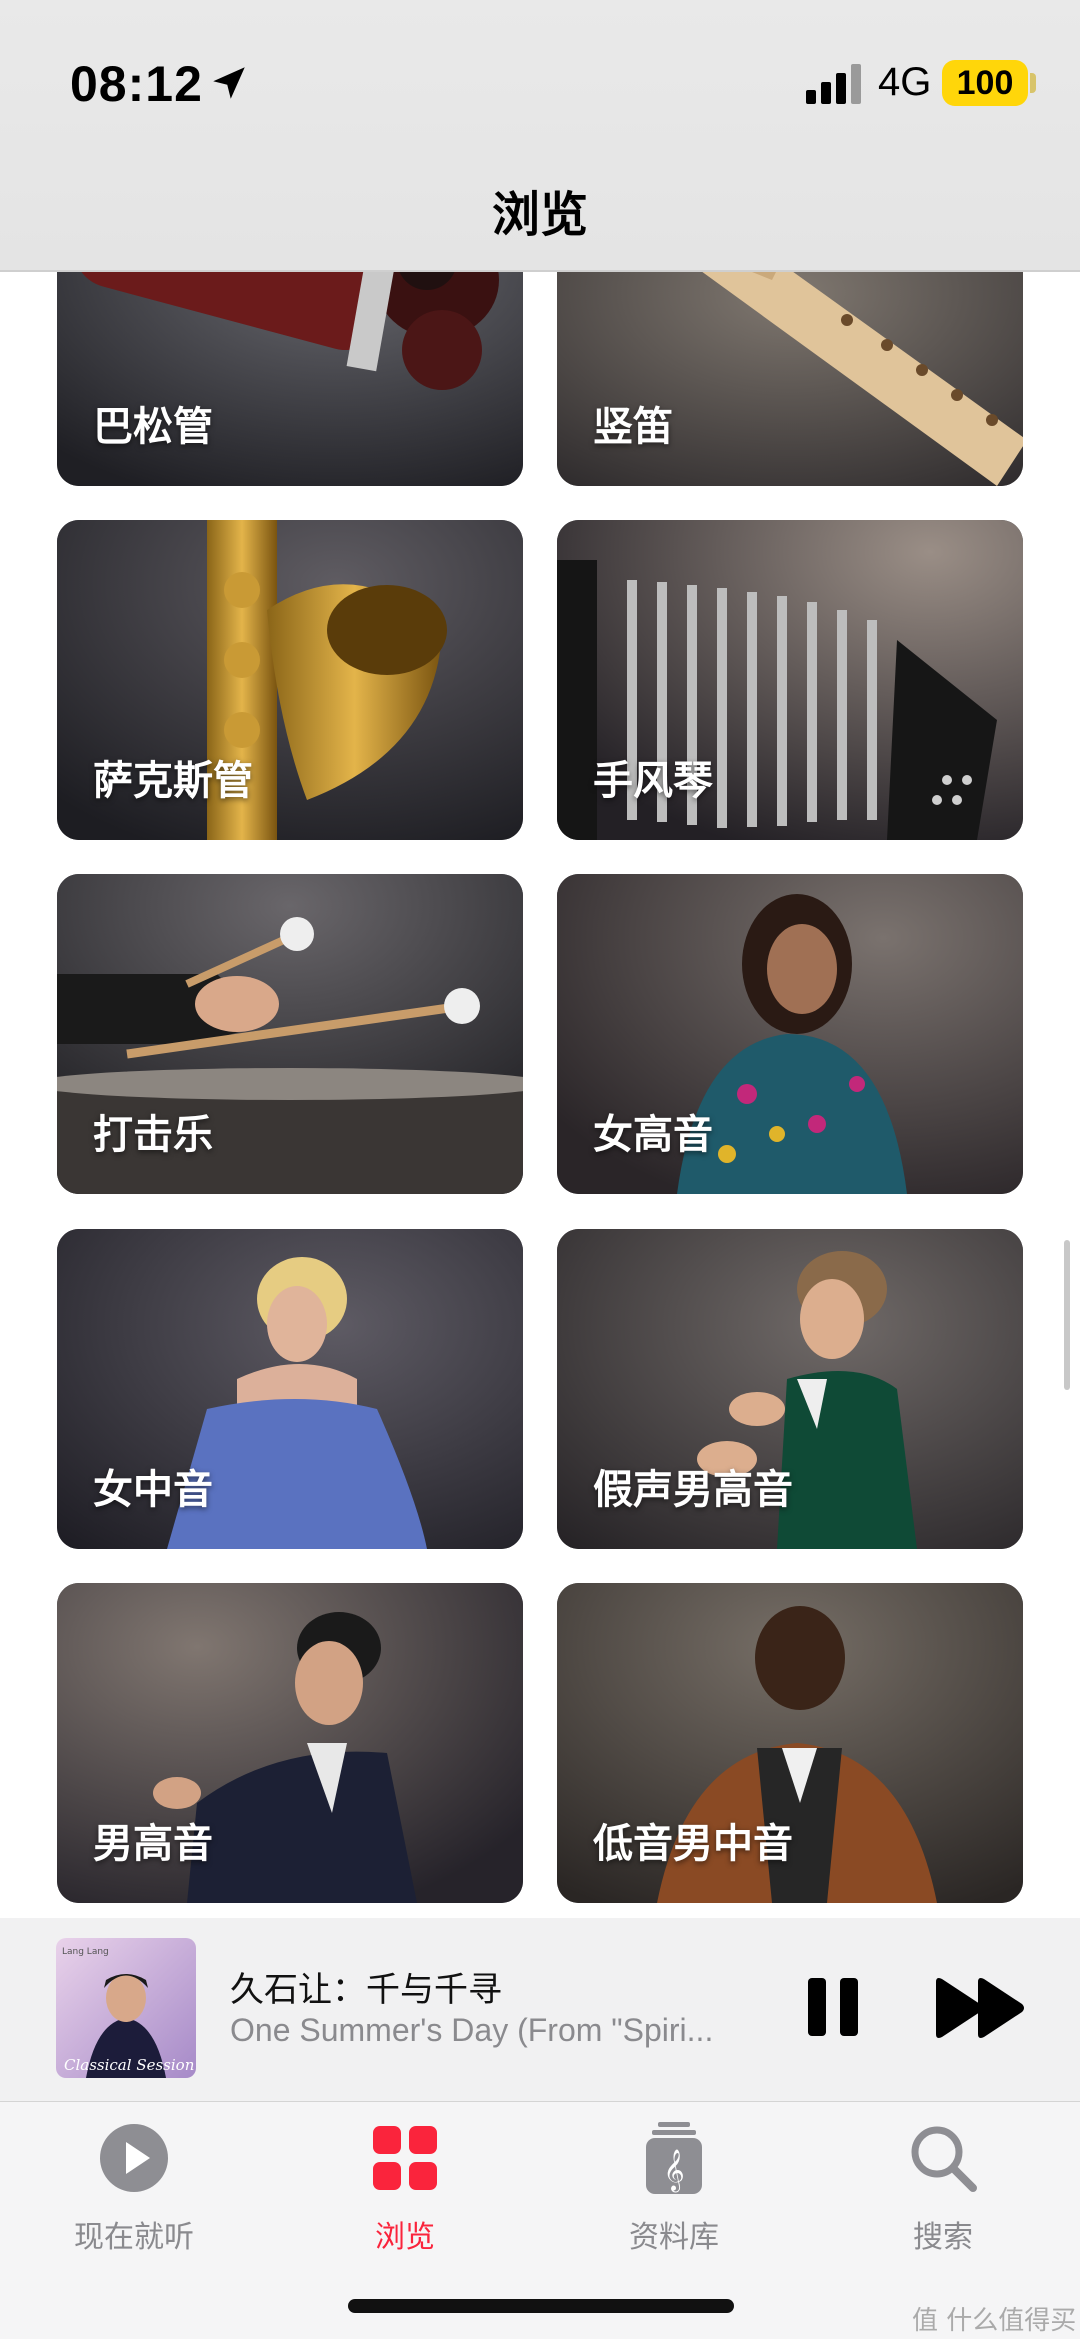 Image resolution: width=1080 pixels, height=2339 pixels. What do you see at coordinates (173, 781) in the screenshot?
I see `card-label: 萨克斯管` at bounding box center [173, 781].